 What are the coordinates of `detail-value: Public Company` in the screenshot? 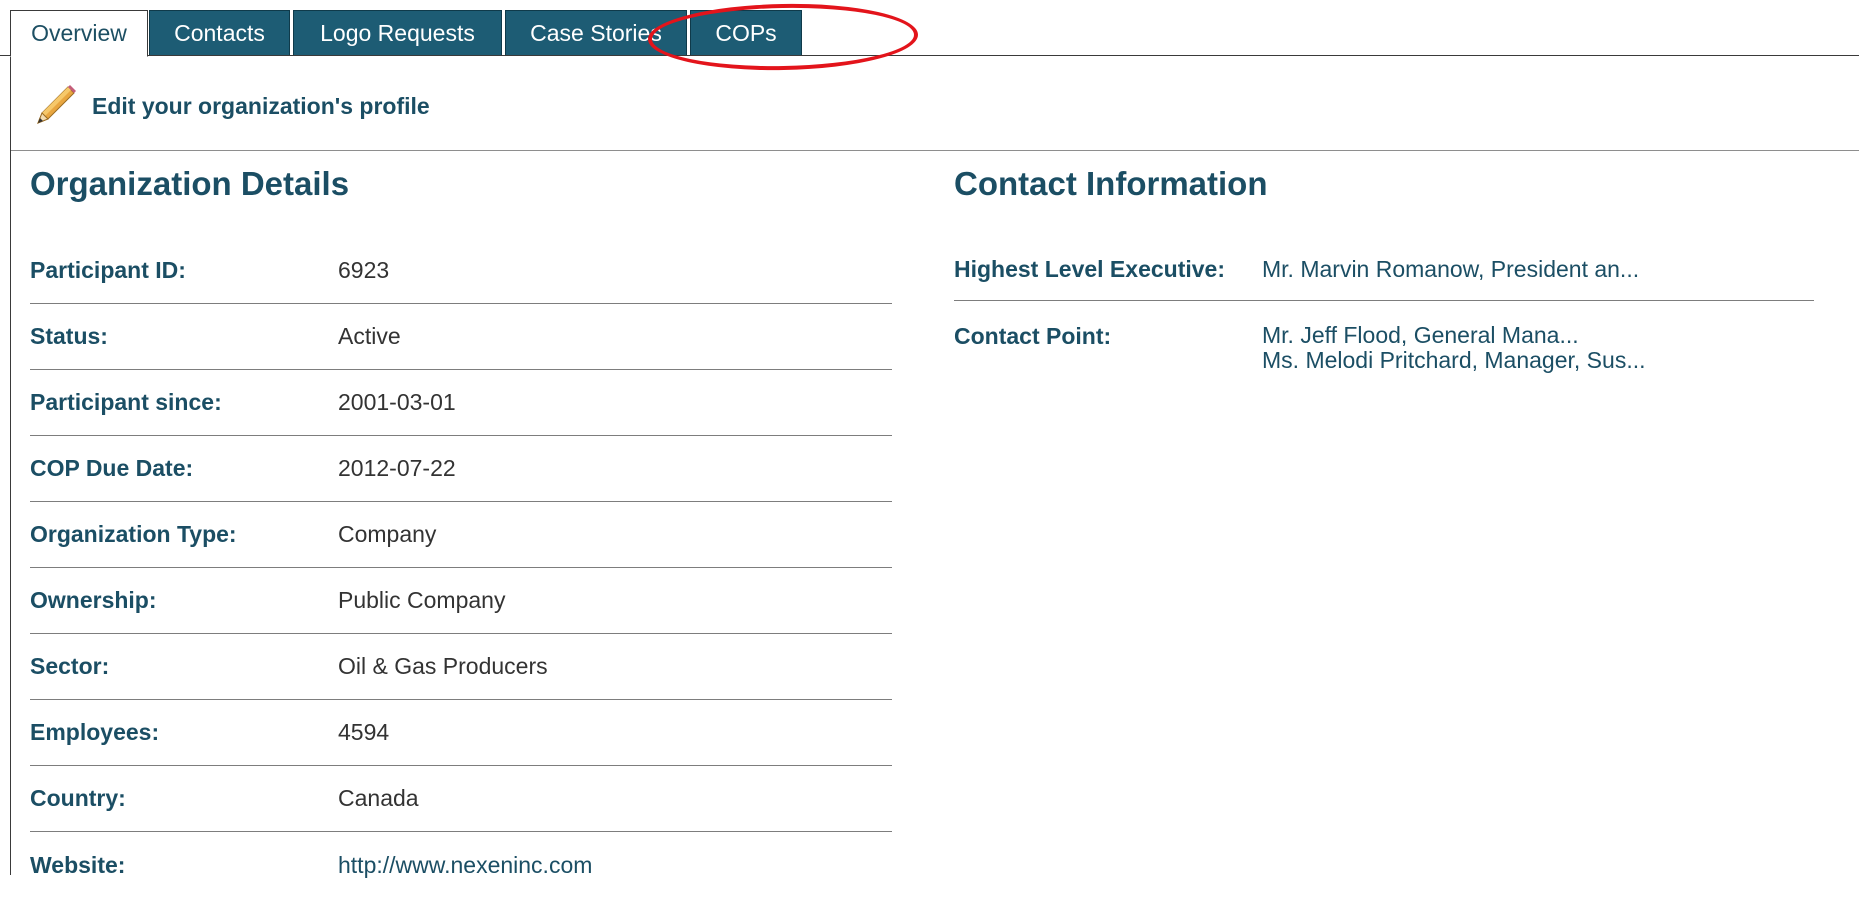 It's located at (422, 600).